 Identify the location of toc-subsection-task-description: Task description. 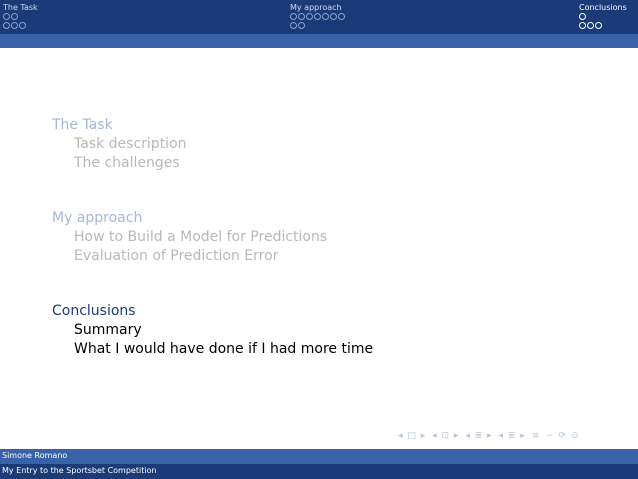
(130, 144).